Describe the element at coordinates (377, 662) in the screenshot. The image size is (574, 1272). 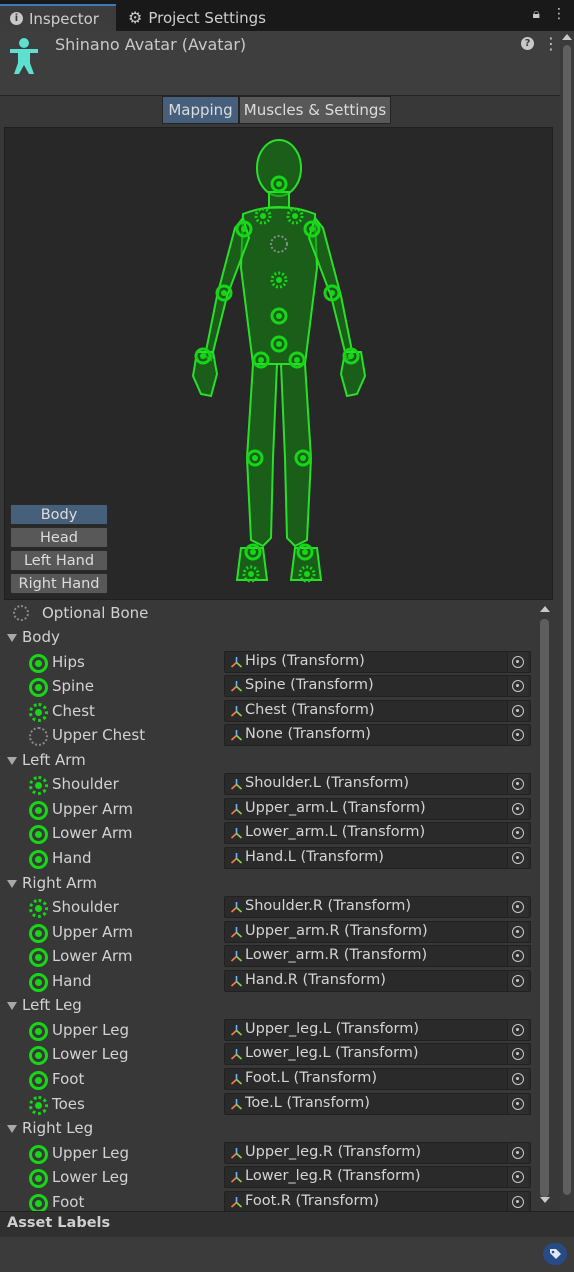
I see `bone-transform-field: Hips (Transform)` at that location.